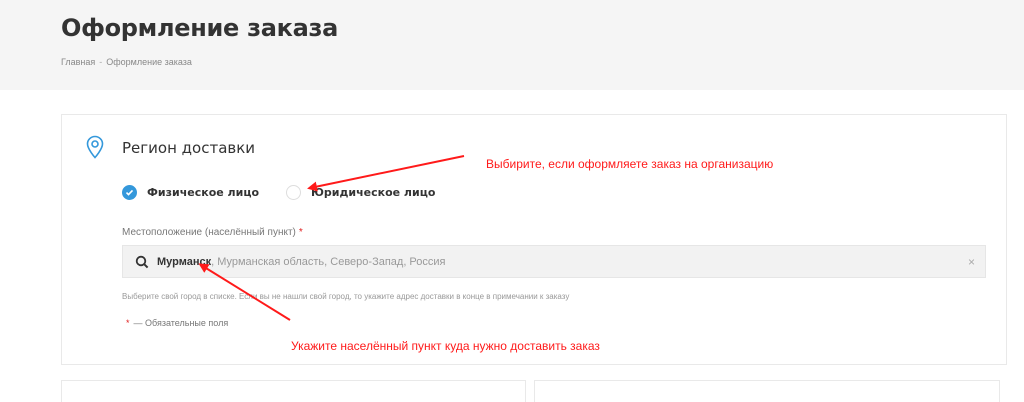  I want to click on location-field-label: Местоположение (населённый пункт) *, so click(212, 232).